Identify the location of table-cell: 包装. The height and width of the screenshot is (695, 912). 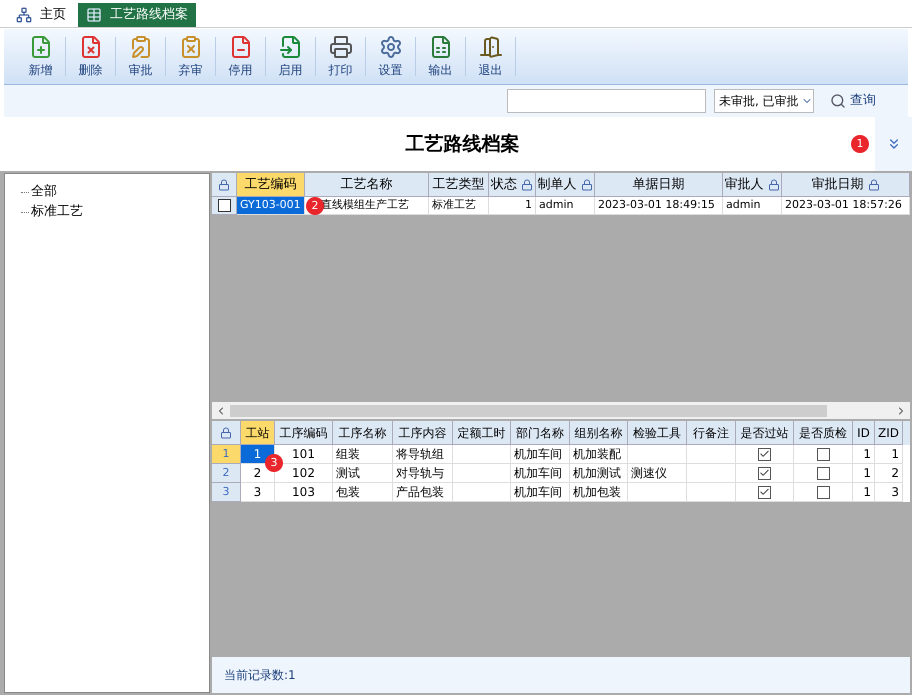
(363, 492).